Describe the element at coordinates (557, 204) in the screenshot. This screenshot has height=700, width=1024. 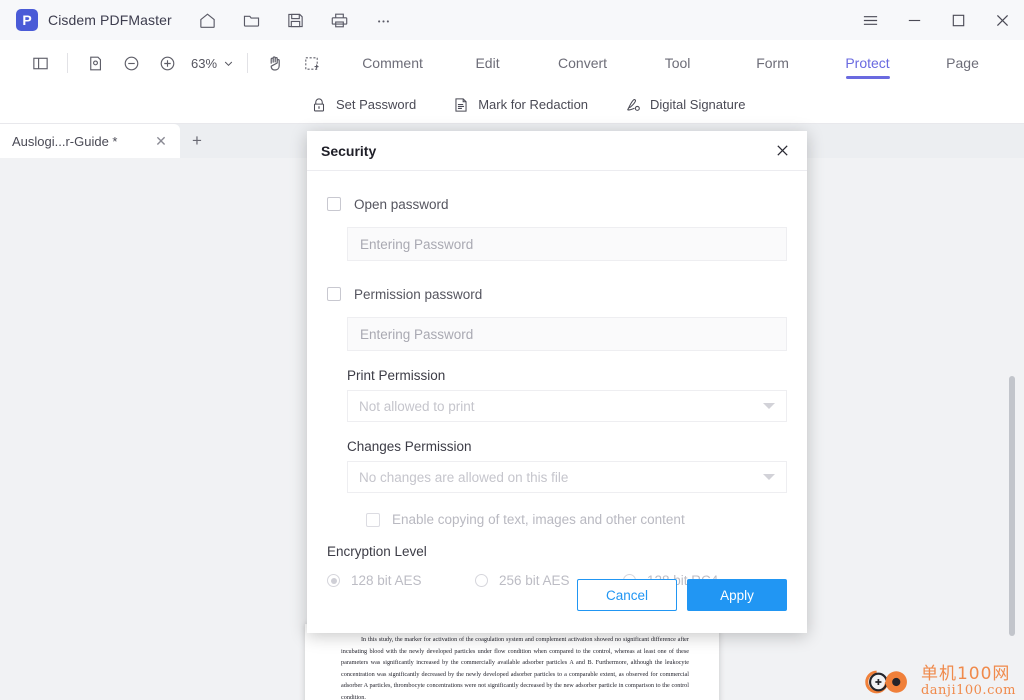
I see `open-password-row: Open password` at that location.